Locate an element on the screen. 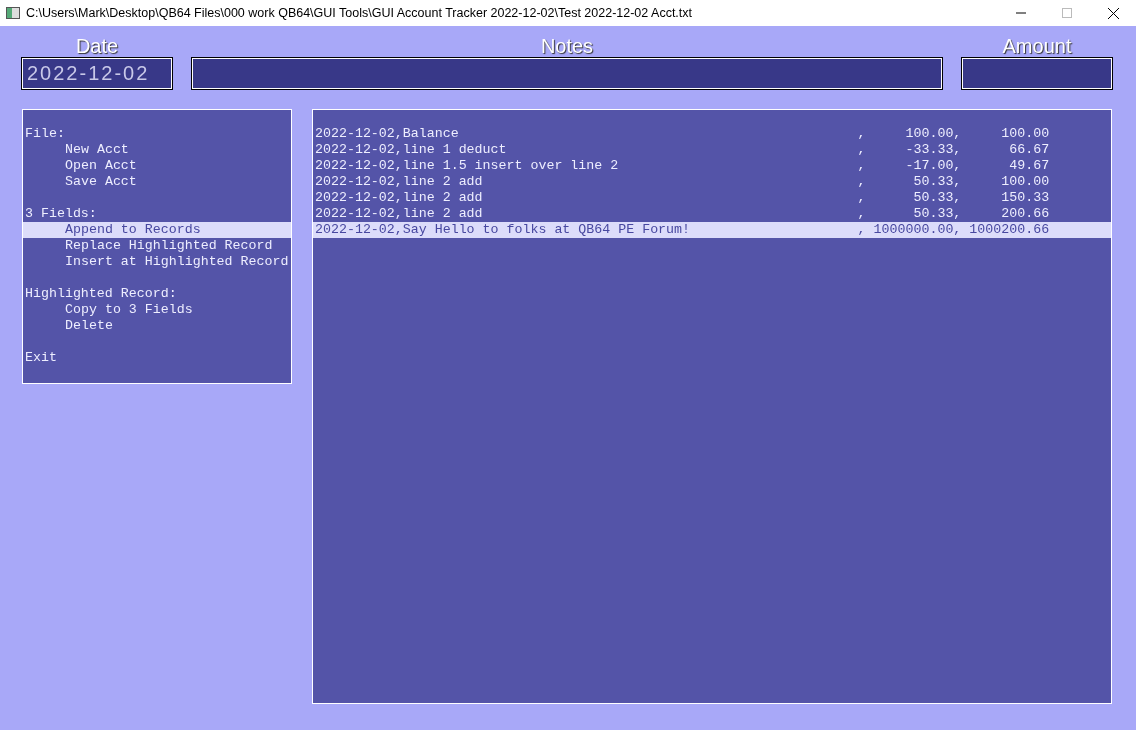 Image resolution: width=1136 pixels, height=730 pixels. amount-field is located at coordinates (1037, 73).